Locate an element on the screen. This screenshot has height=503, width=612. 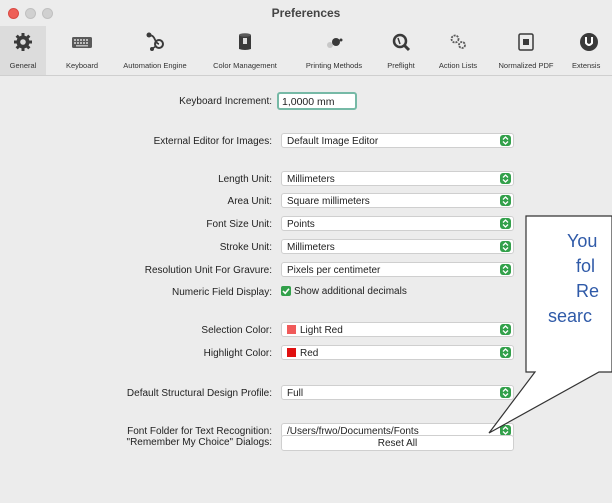
tab-color-management: Color Management is located at coordinates (245, 50).